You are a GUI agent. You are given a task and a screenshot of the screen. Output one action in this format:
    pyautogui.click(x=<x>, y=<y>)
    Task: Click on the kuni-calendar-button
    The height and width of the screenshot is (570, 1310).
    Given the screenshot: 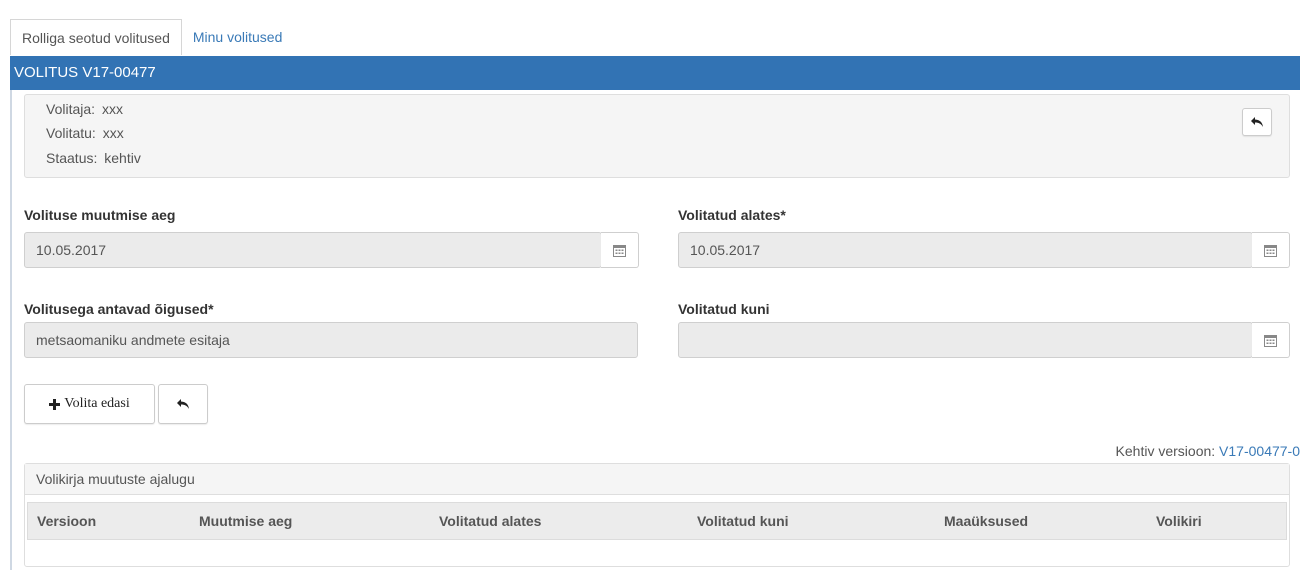 What is the action you would take?
    pyautogui.click(x=1271, y=340)
    